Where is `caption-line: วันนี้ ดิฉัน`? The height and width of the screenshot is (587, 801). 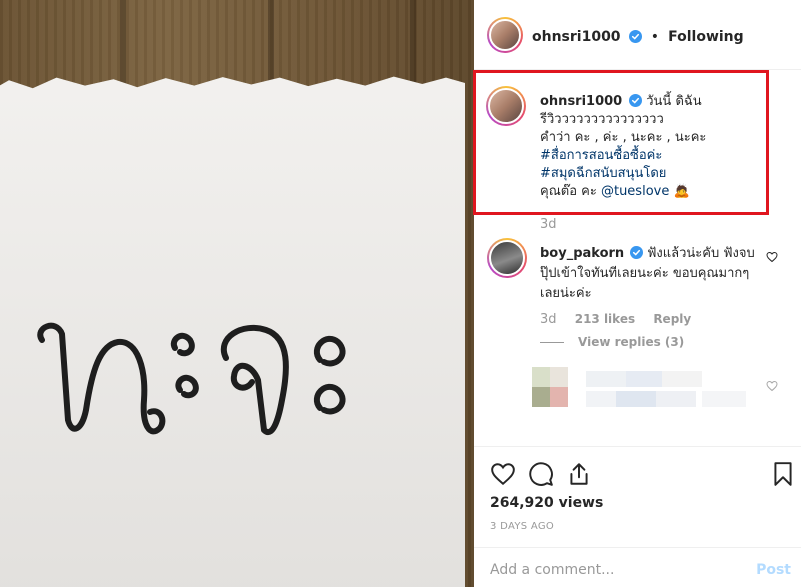 caption-line: วันนี้ ดิฉัน is located at coordinates (674, 101).